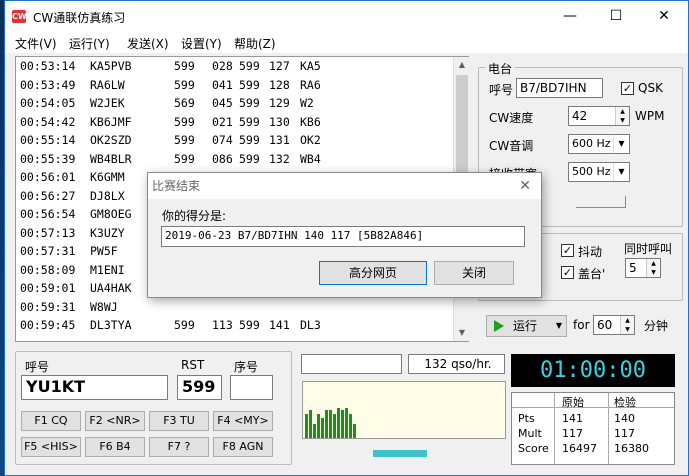  Describe the element at coordinates (48, 214) in the screenshot. I see `log-cell: 00:56:54` at that location.